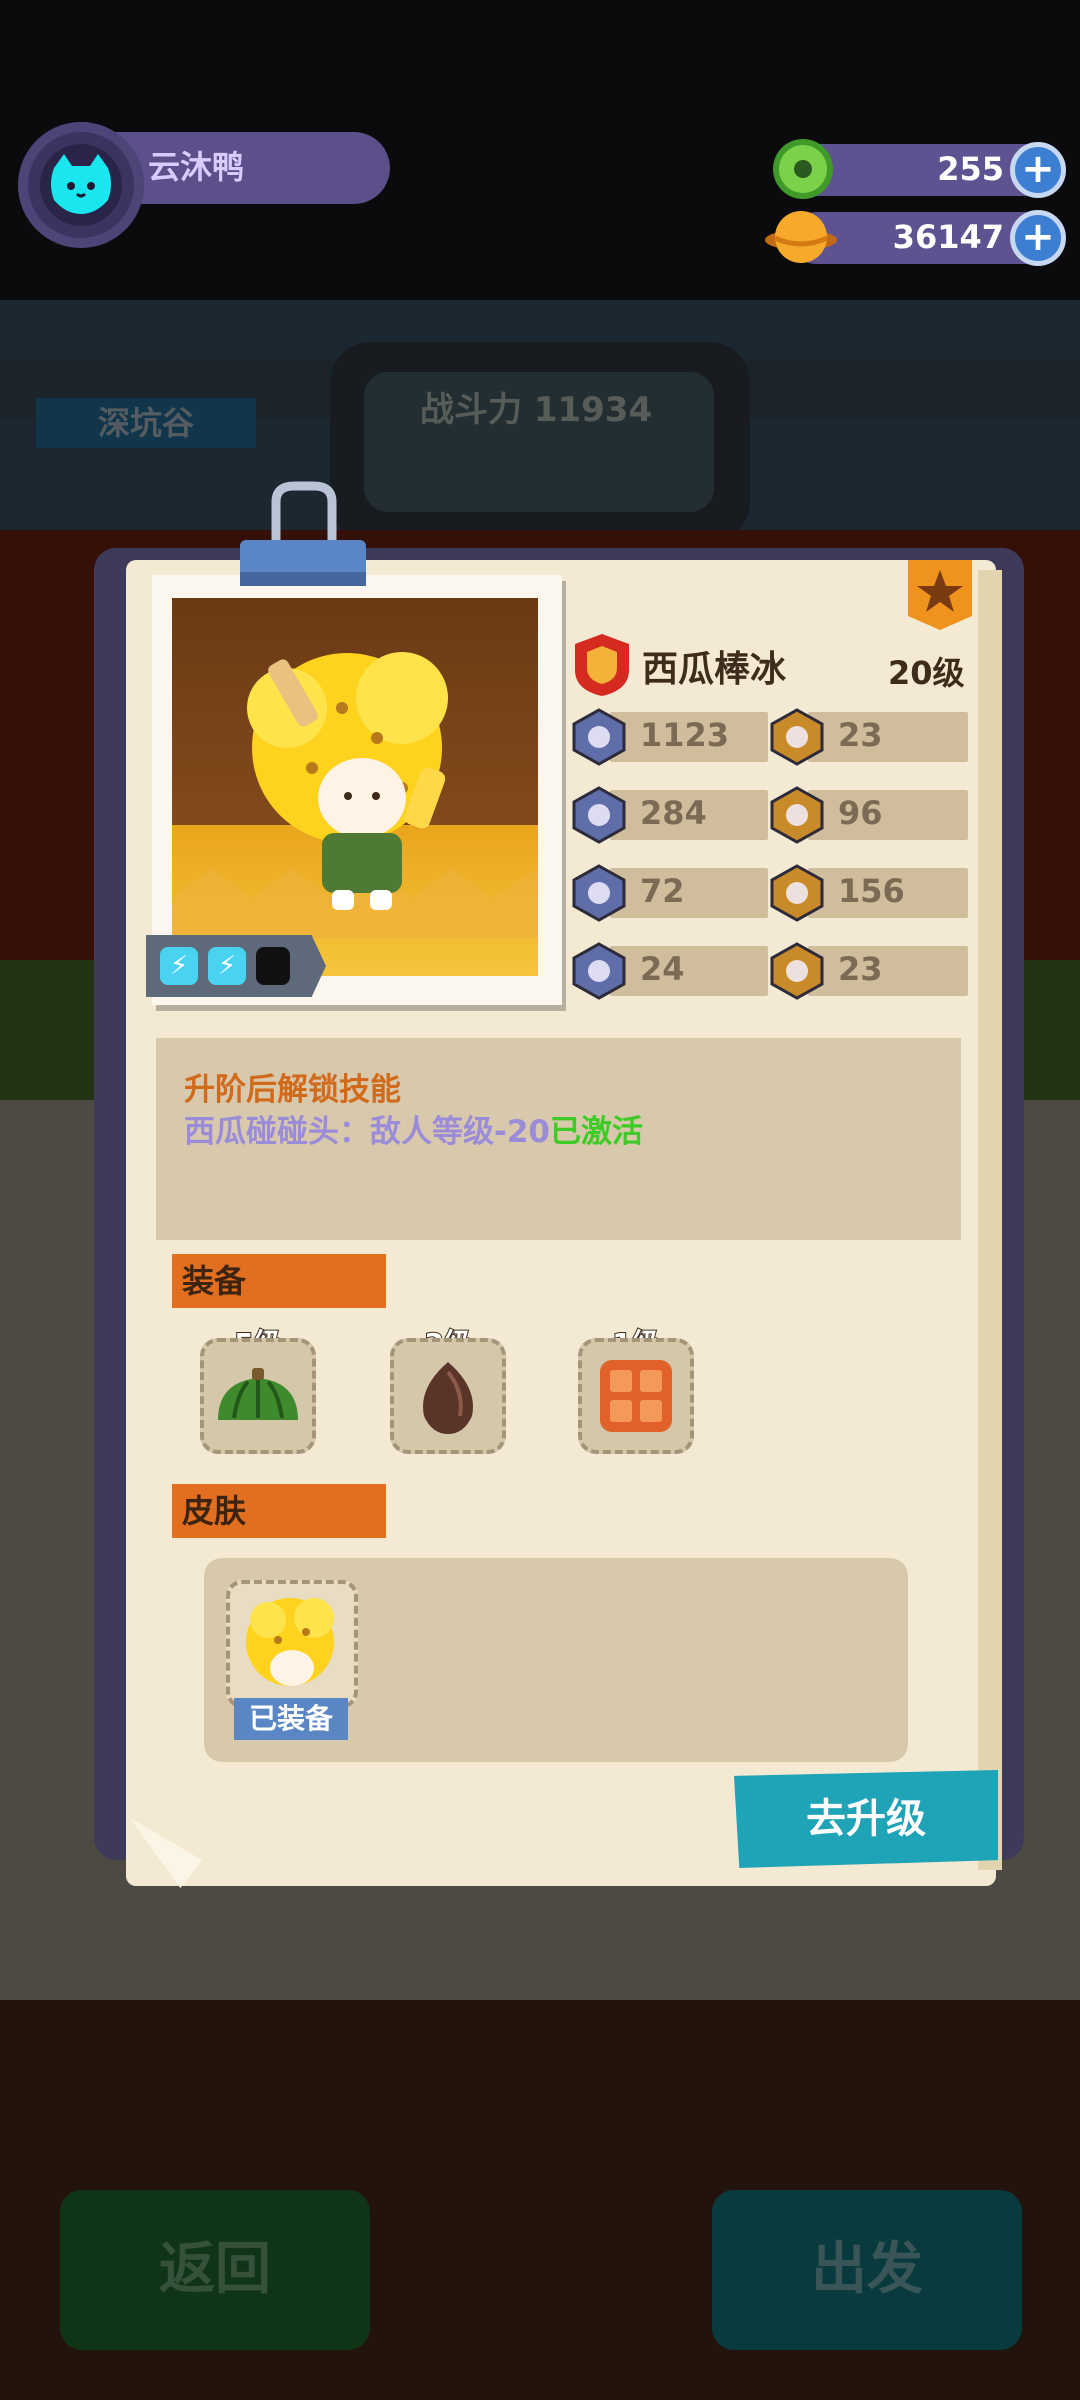 The height and width of the screenshot is (2400, 1080). What do you see at coordinates (303, 535) in the screenshot?
I see `binder-clip-icon` at bounding box center [303, 535].